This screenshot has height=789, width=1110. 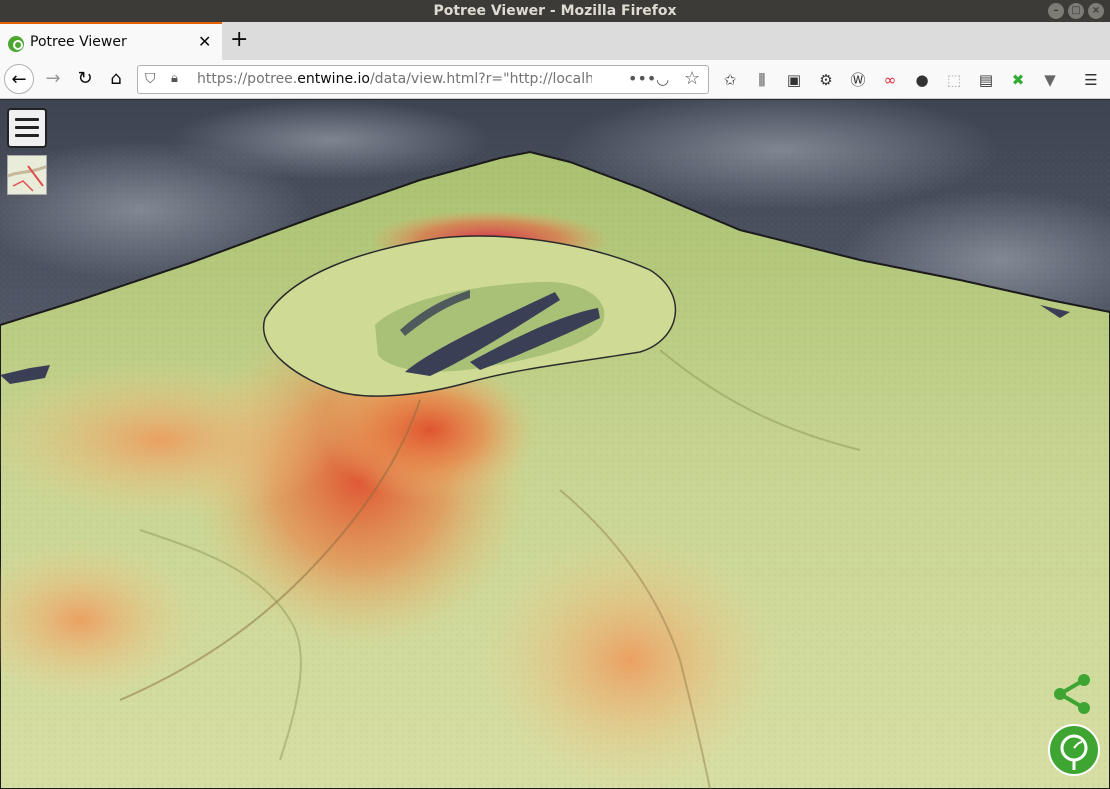 What do you see at coordinates (1074, 750) in the screenshot?
I see `potree-logo-icon` at bounding box center [1074, 750].